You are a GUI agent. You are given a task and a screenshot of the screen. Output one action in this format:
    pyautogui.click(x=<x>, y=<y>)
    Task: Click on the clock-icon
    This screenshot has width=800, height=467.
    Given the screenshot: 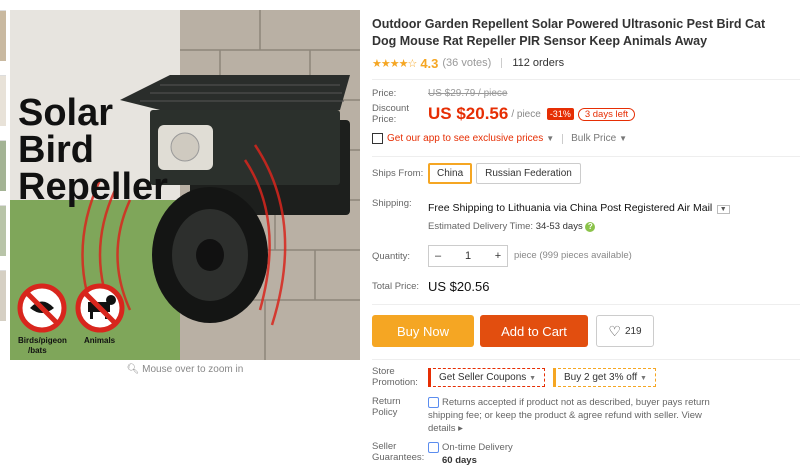 What is the action you would take?
    pyautogui.click(x=433, y=447)
    